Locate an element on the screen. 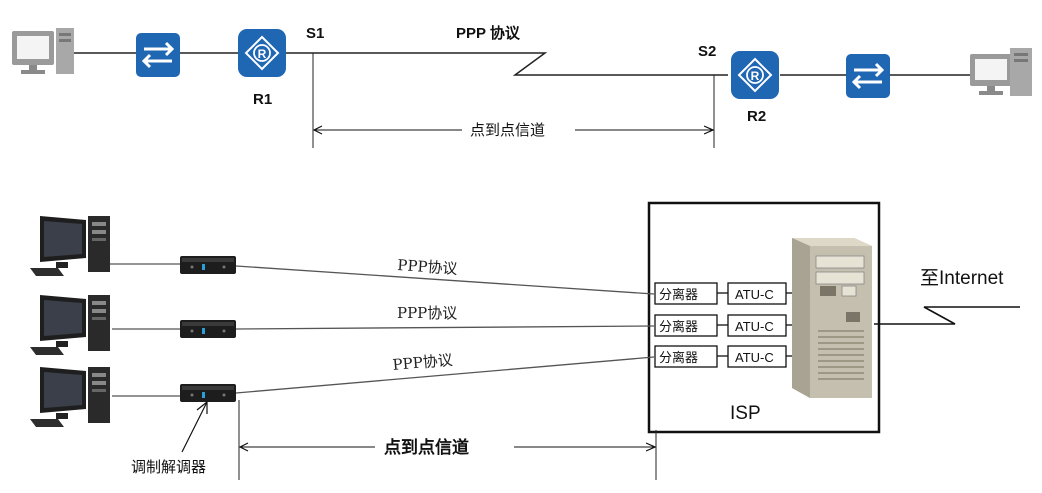 Image resolution: width=1042 pixels, height=493 pixels. ppp-label: PPP 协议 is located at coordinates (488, 33).